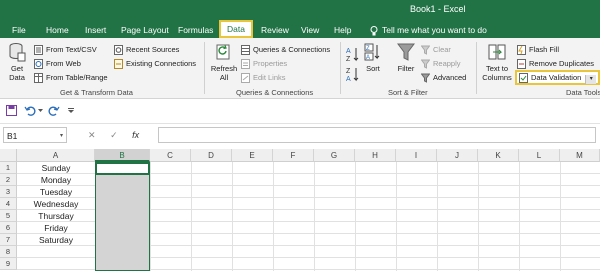  What do you see at coordinates (285, 49) in the screenshot?
I see `queries-connections-button: Queries & Connections` at bounding box center [285, 49].